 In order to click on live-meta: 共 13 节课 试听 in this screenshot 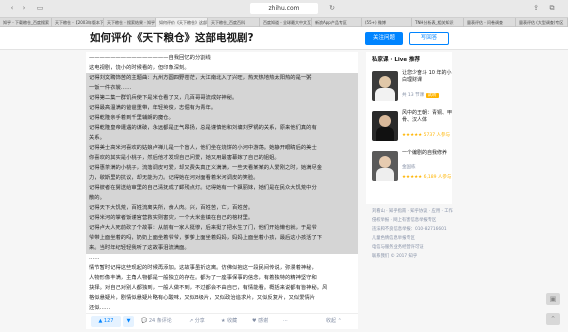, I will do `click(420, 95)`.